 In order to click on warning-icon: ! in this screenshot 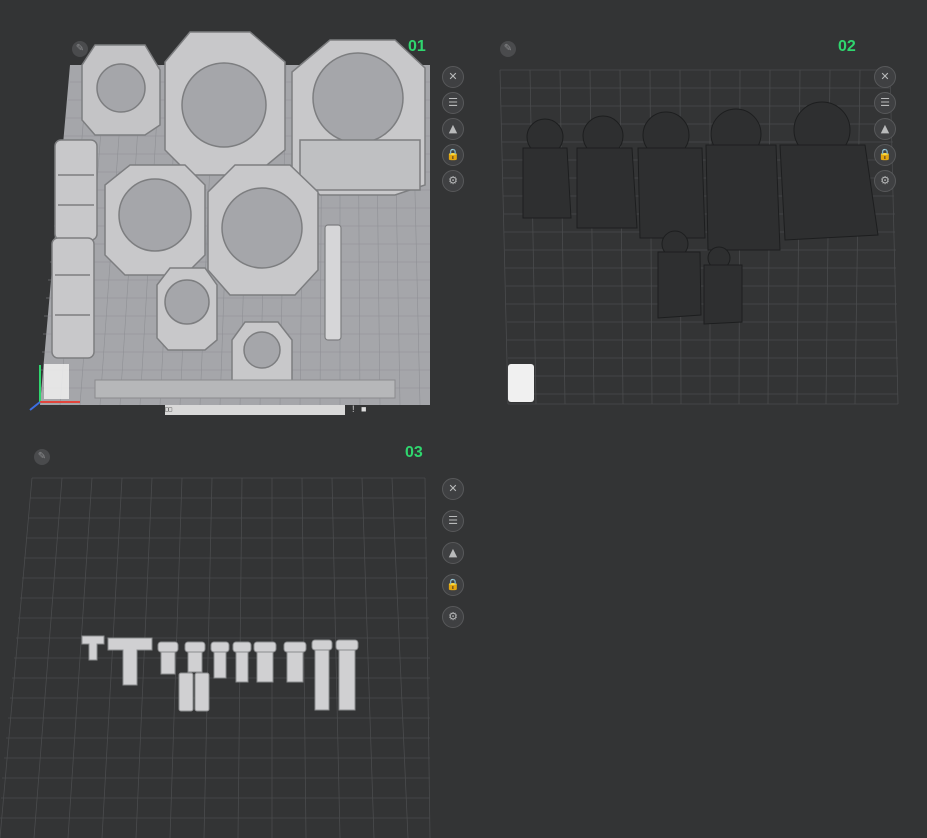, I will do `click(353, 409)`.